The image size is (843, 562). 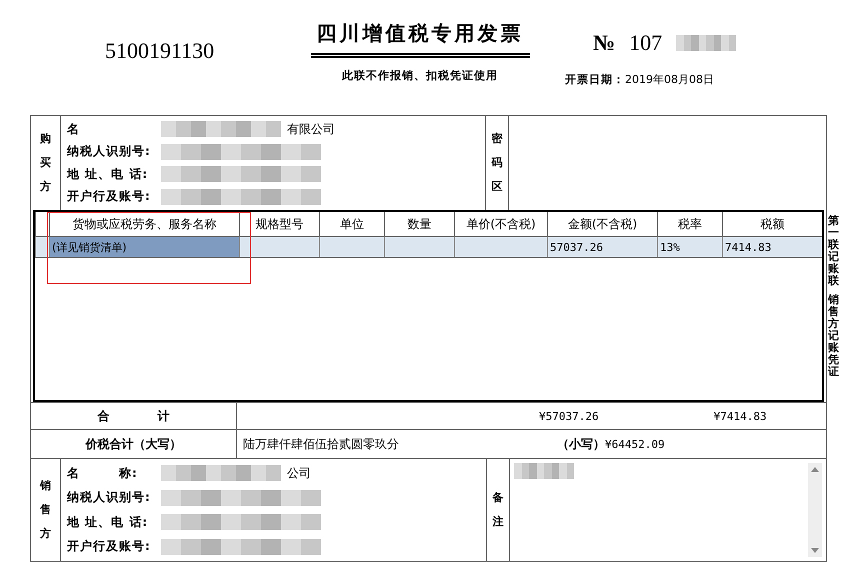 I want to click on column-header: 单位, so click(x=351, y=224).